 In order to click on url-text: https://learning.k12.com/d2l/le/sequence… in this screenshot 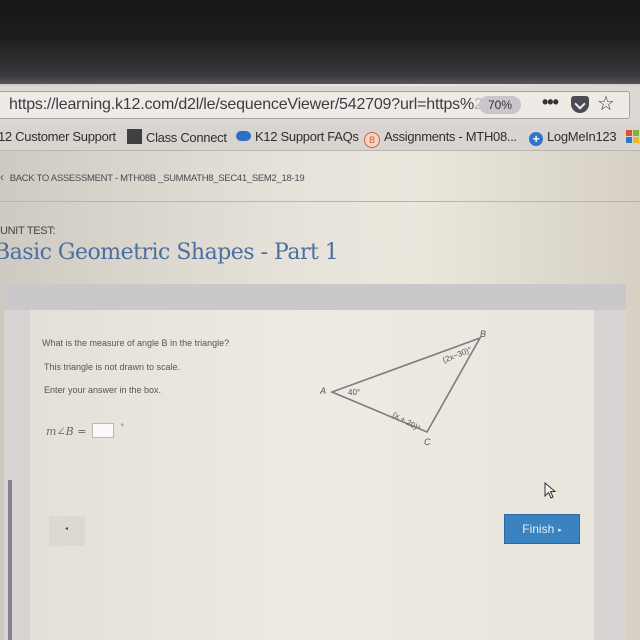, I will do `click(246, 105)`.